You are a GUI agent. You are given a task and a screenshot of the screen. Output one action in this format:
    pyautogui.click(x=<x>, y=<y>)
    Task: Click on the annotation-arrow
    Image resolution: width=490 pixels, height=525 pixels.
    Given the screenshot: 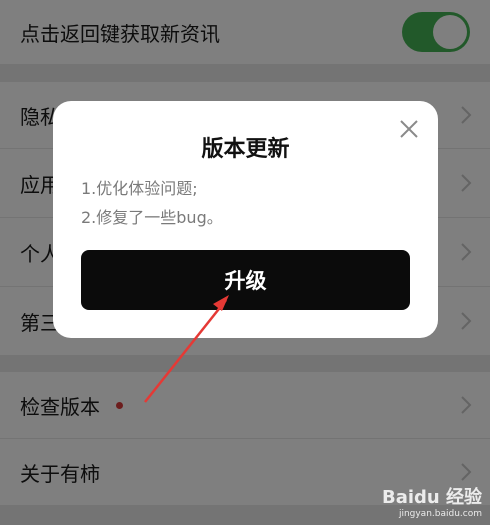 What is the action you would take?
    pyautogui.click(x=186, y=349)
    